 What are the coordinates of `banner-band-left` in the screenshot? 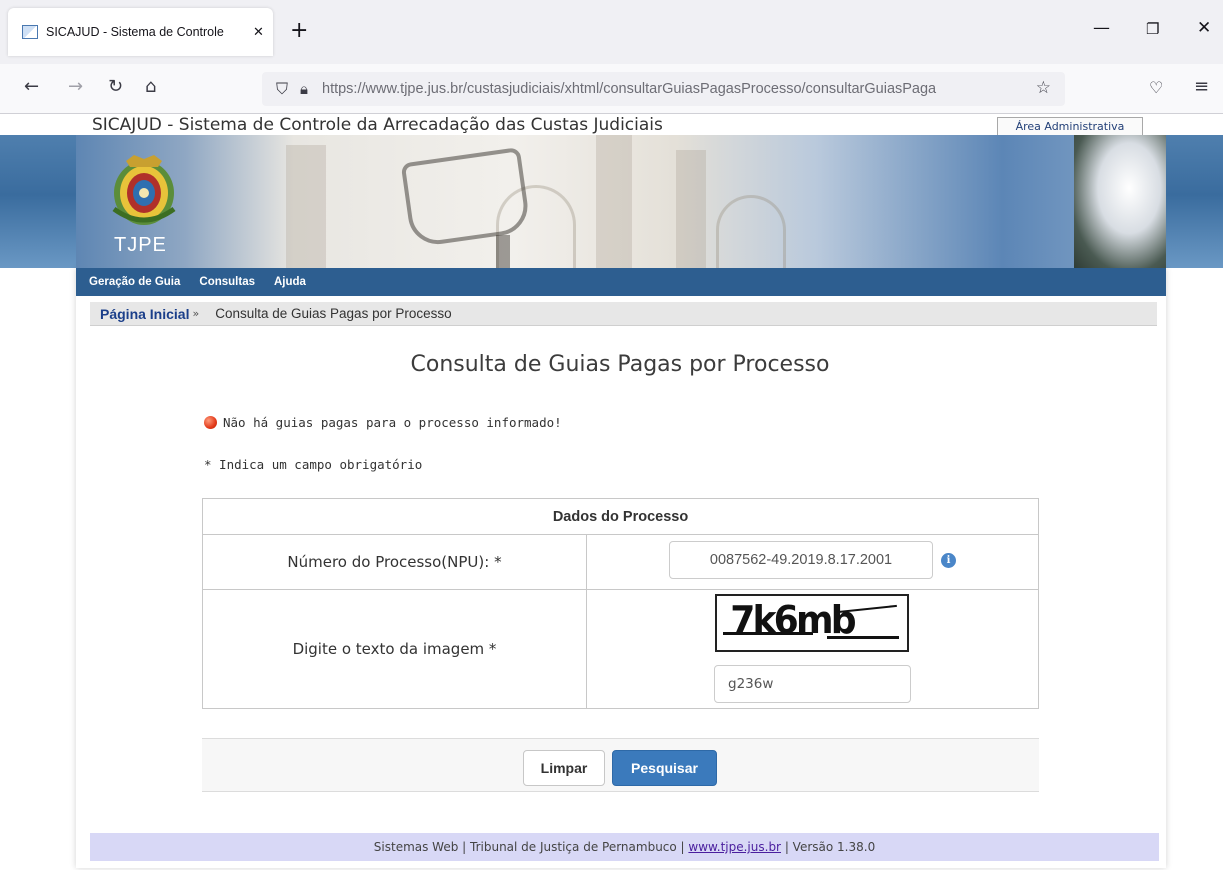 It's located at (38, 201).